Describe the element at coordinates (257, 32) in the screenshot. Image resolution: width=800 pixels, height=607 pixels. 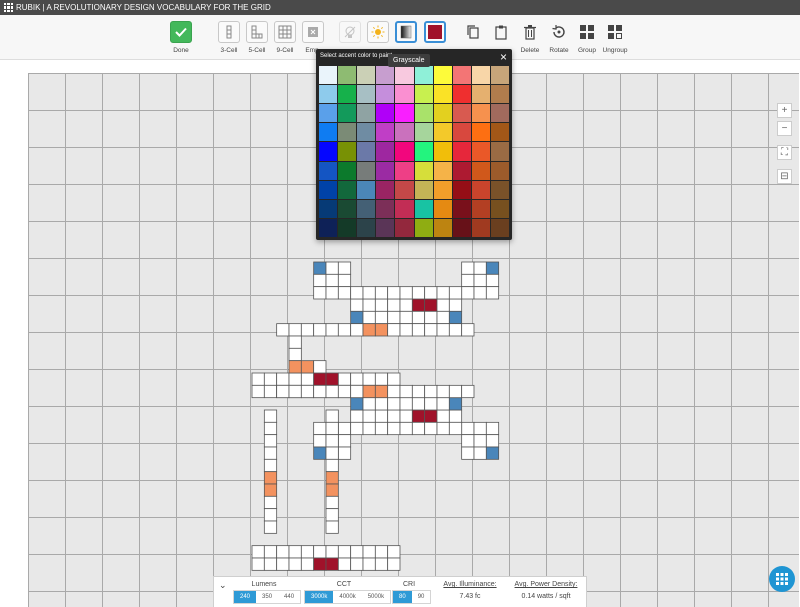
I see `five-cell-button` at that location.